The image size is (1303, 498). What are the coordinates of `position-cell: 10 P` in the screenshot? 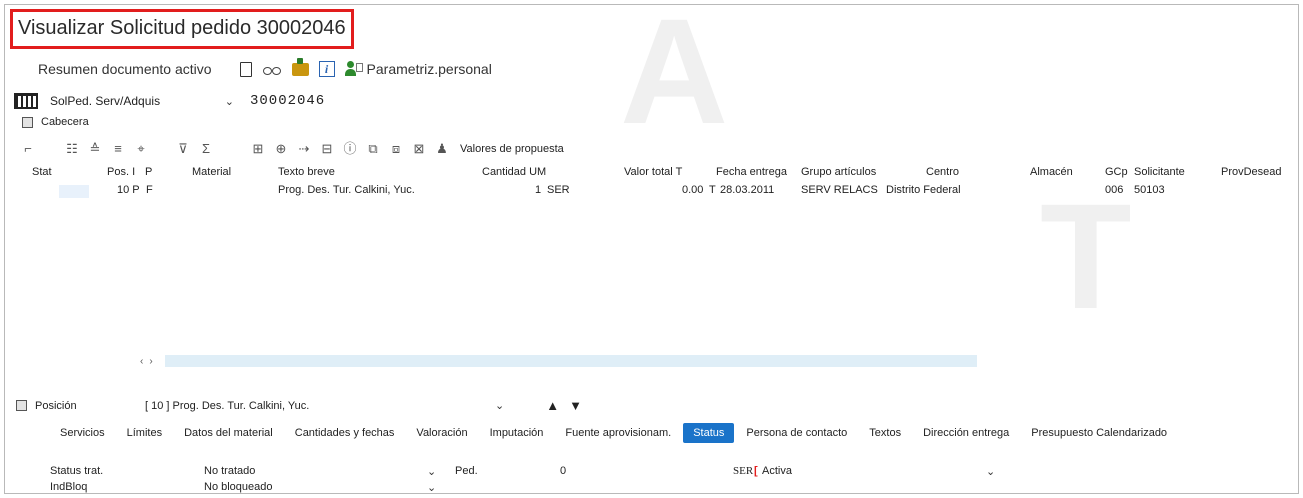 It's located at (128, 190).